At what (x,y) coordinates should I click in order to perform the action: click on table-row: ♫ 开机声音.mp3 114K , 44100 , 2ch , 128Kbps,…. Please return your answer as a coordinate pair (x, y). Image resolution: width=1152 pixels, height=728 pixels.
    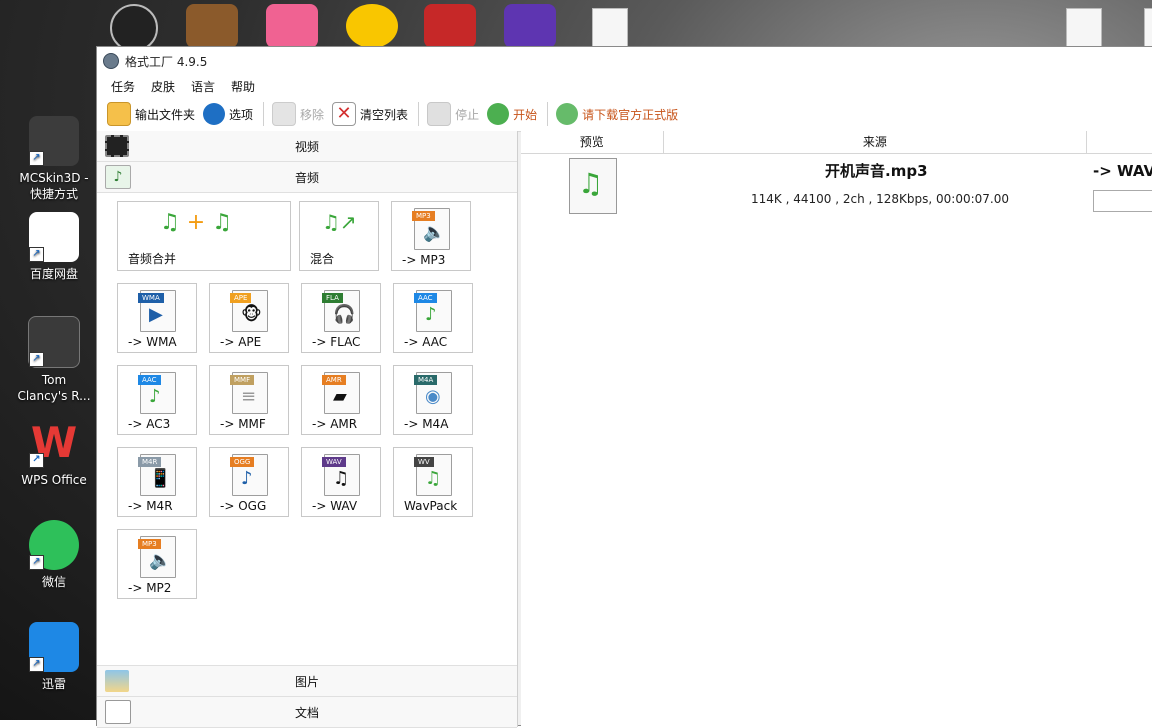
    Looking at the image, I should click on (836, 189).